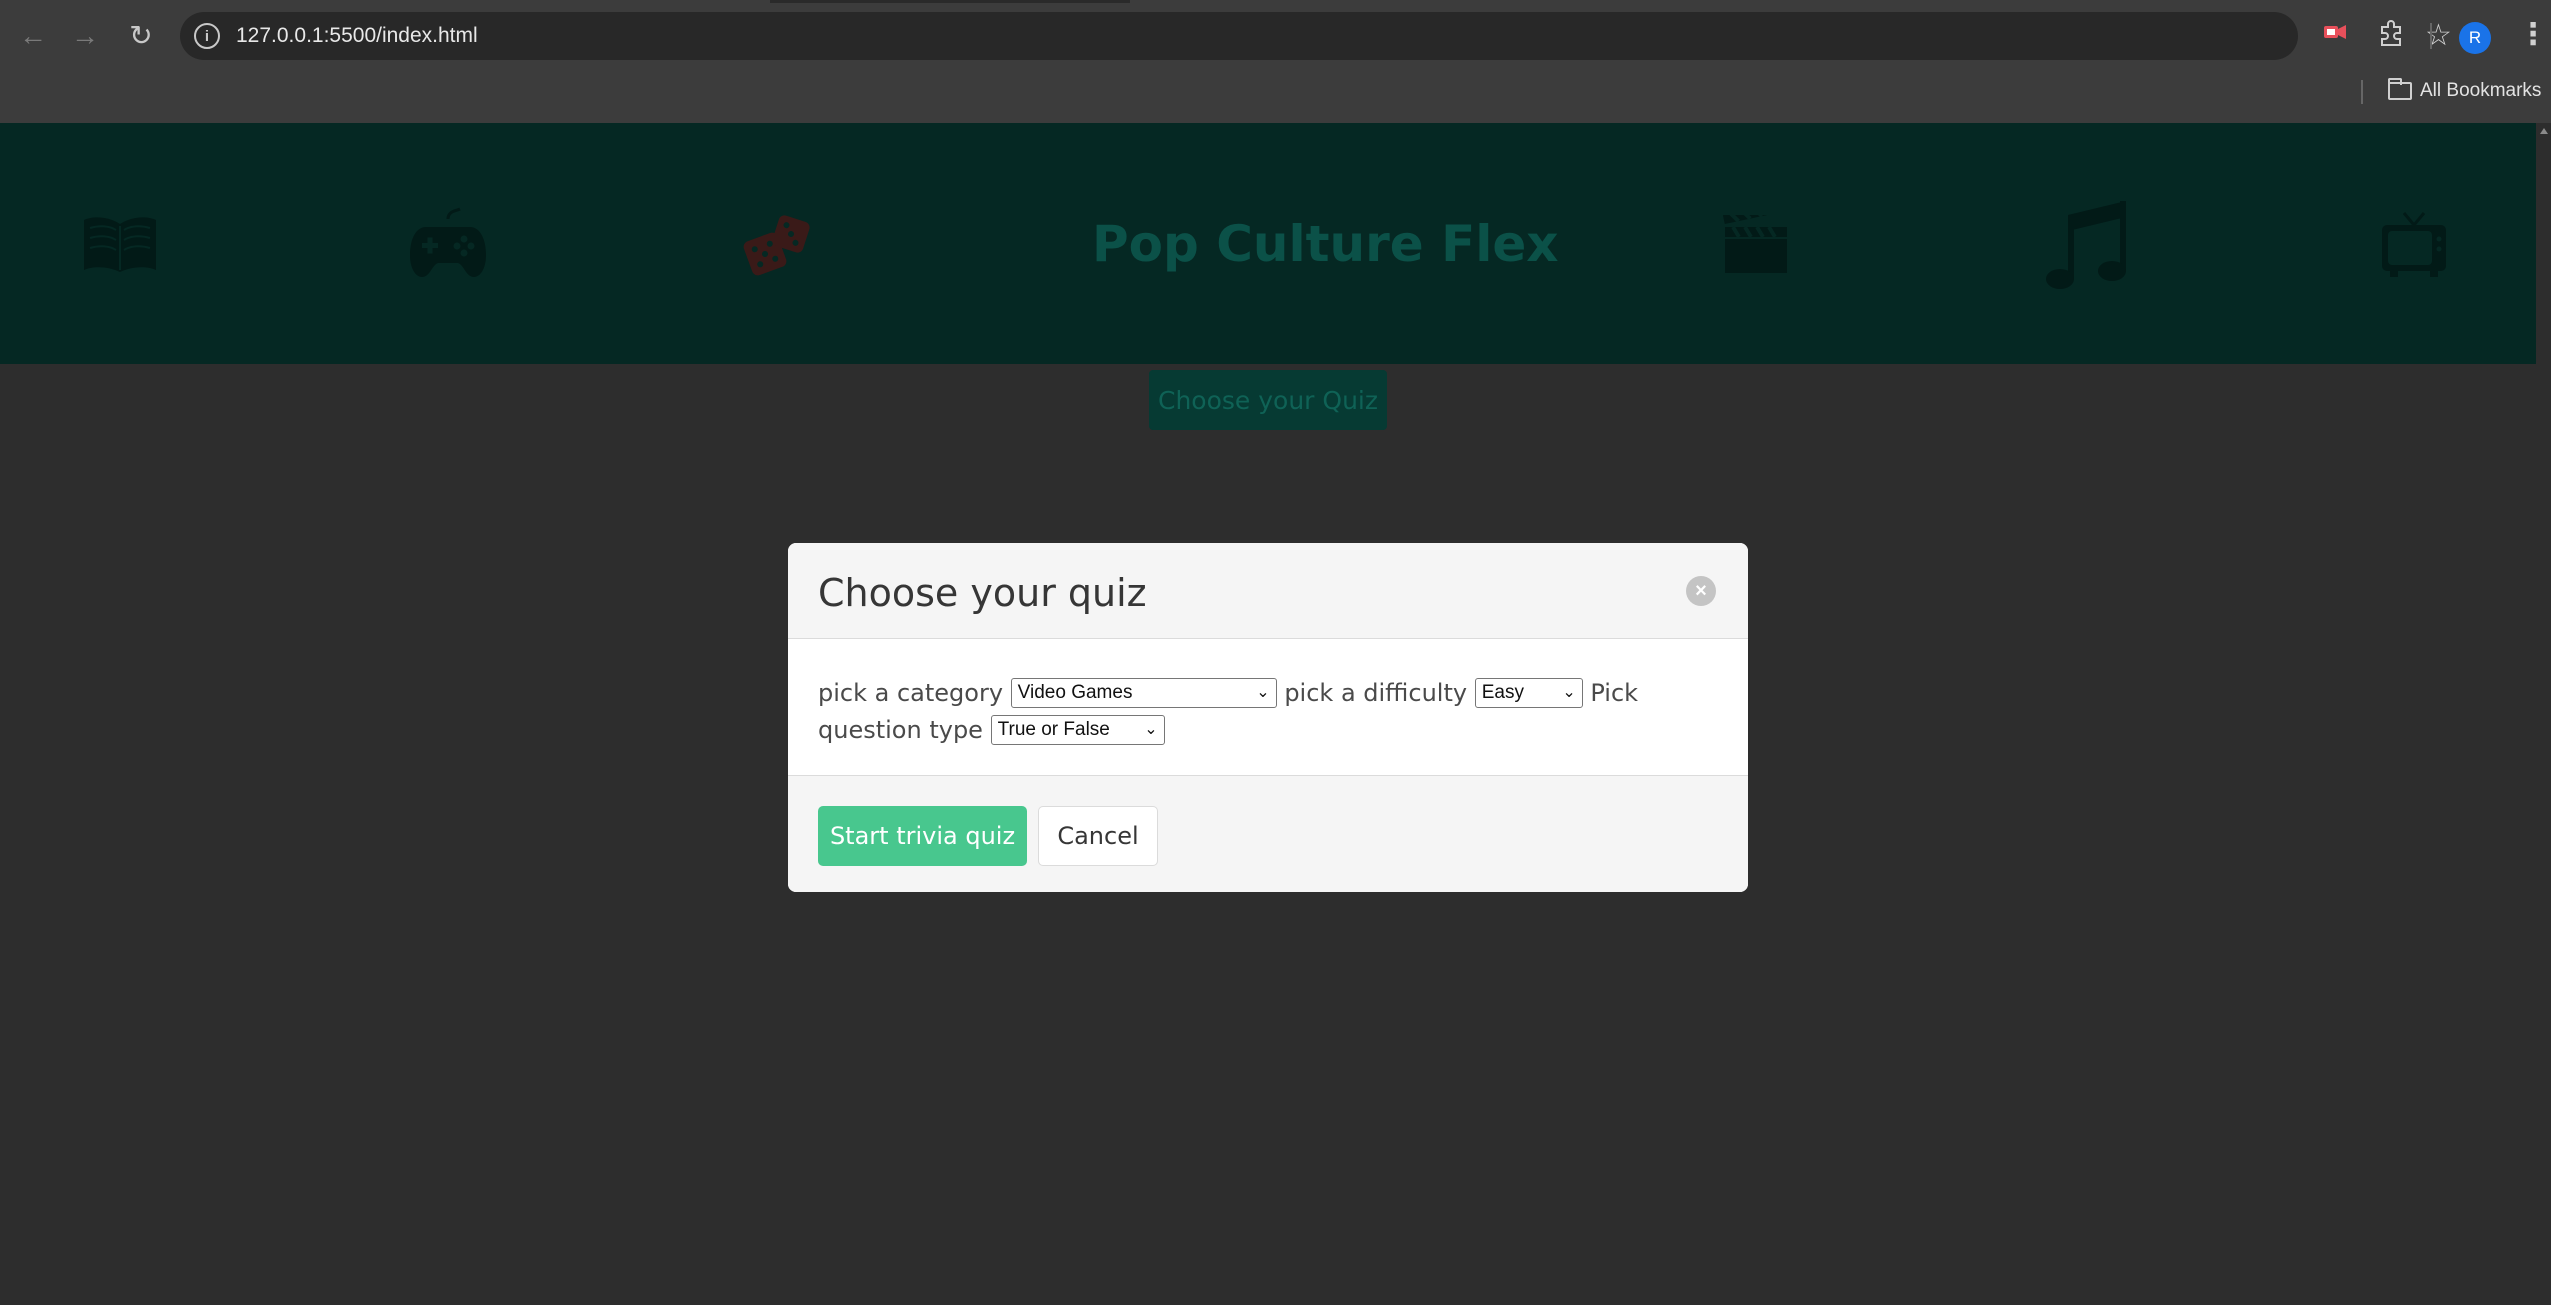  I want to click on tv-icon, so click(2414, 245).